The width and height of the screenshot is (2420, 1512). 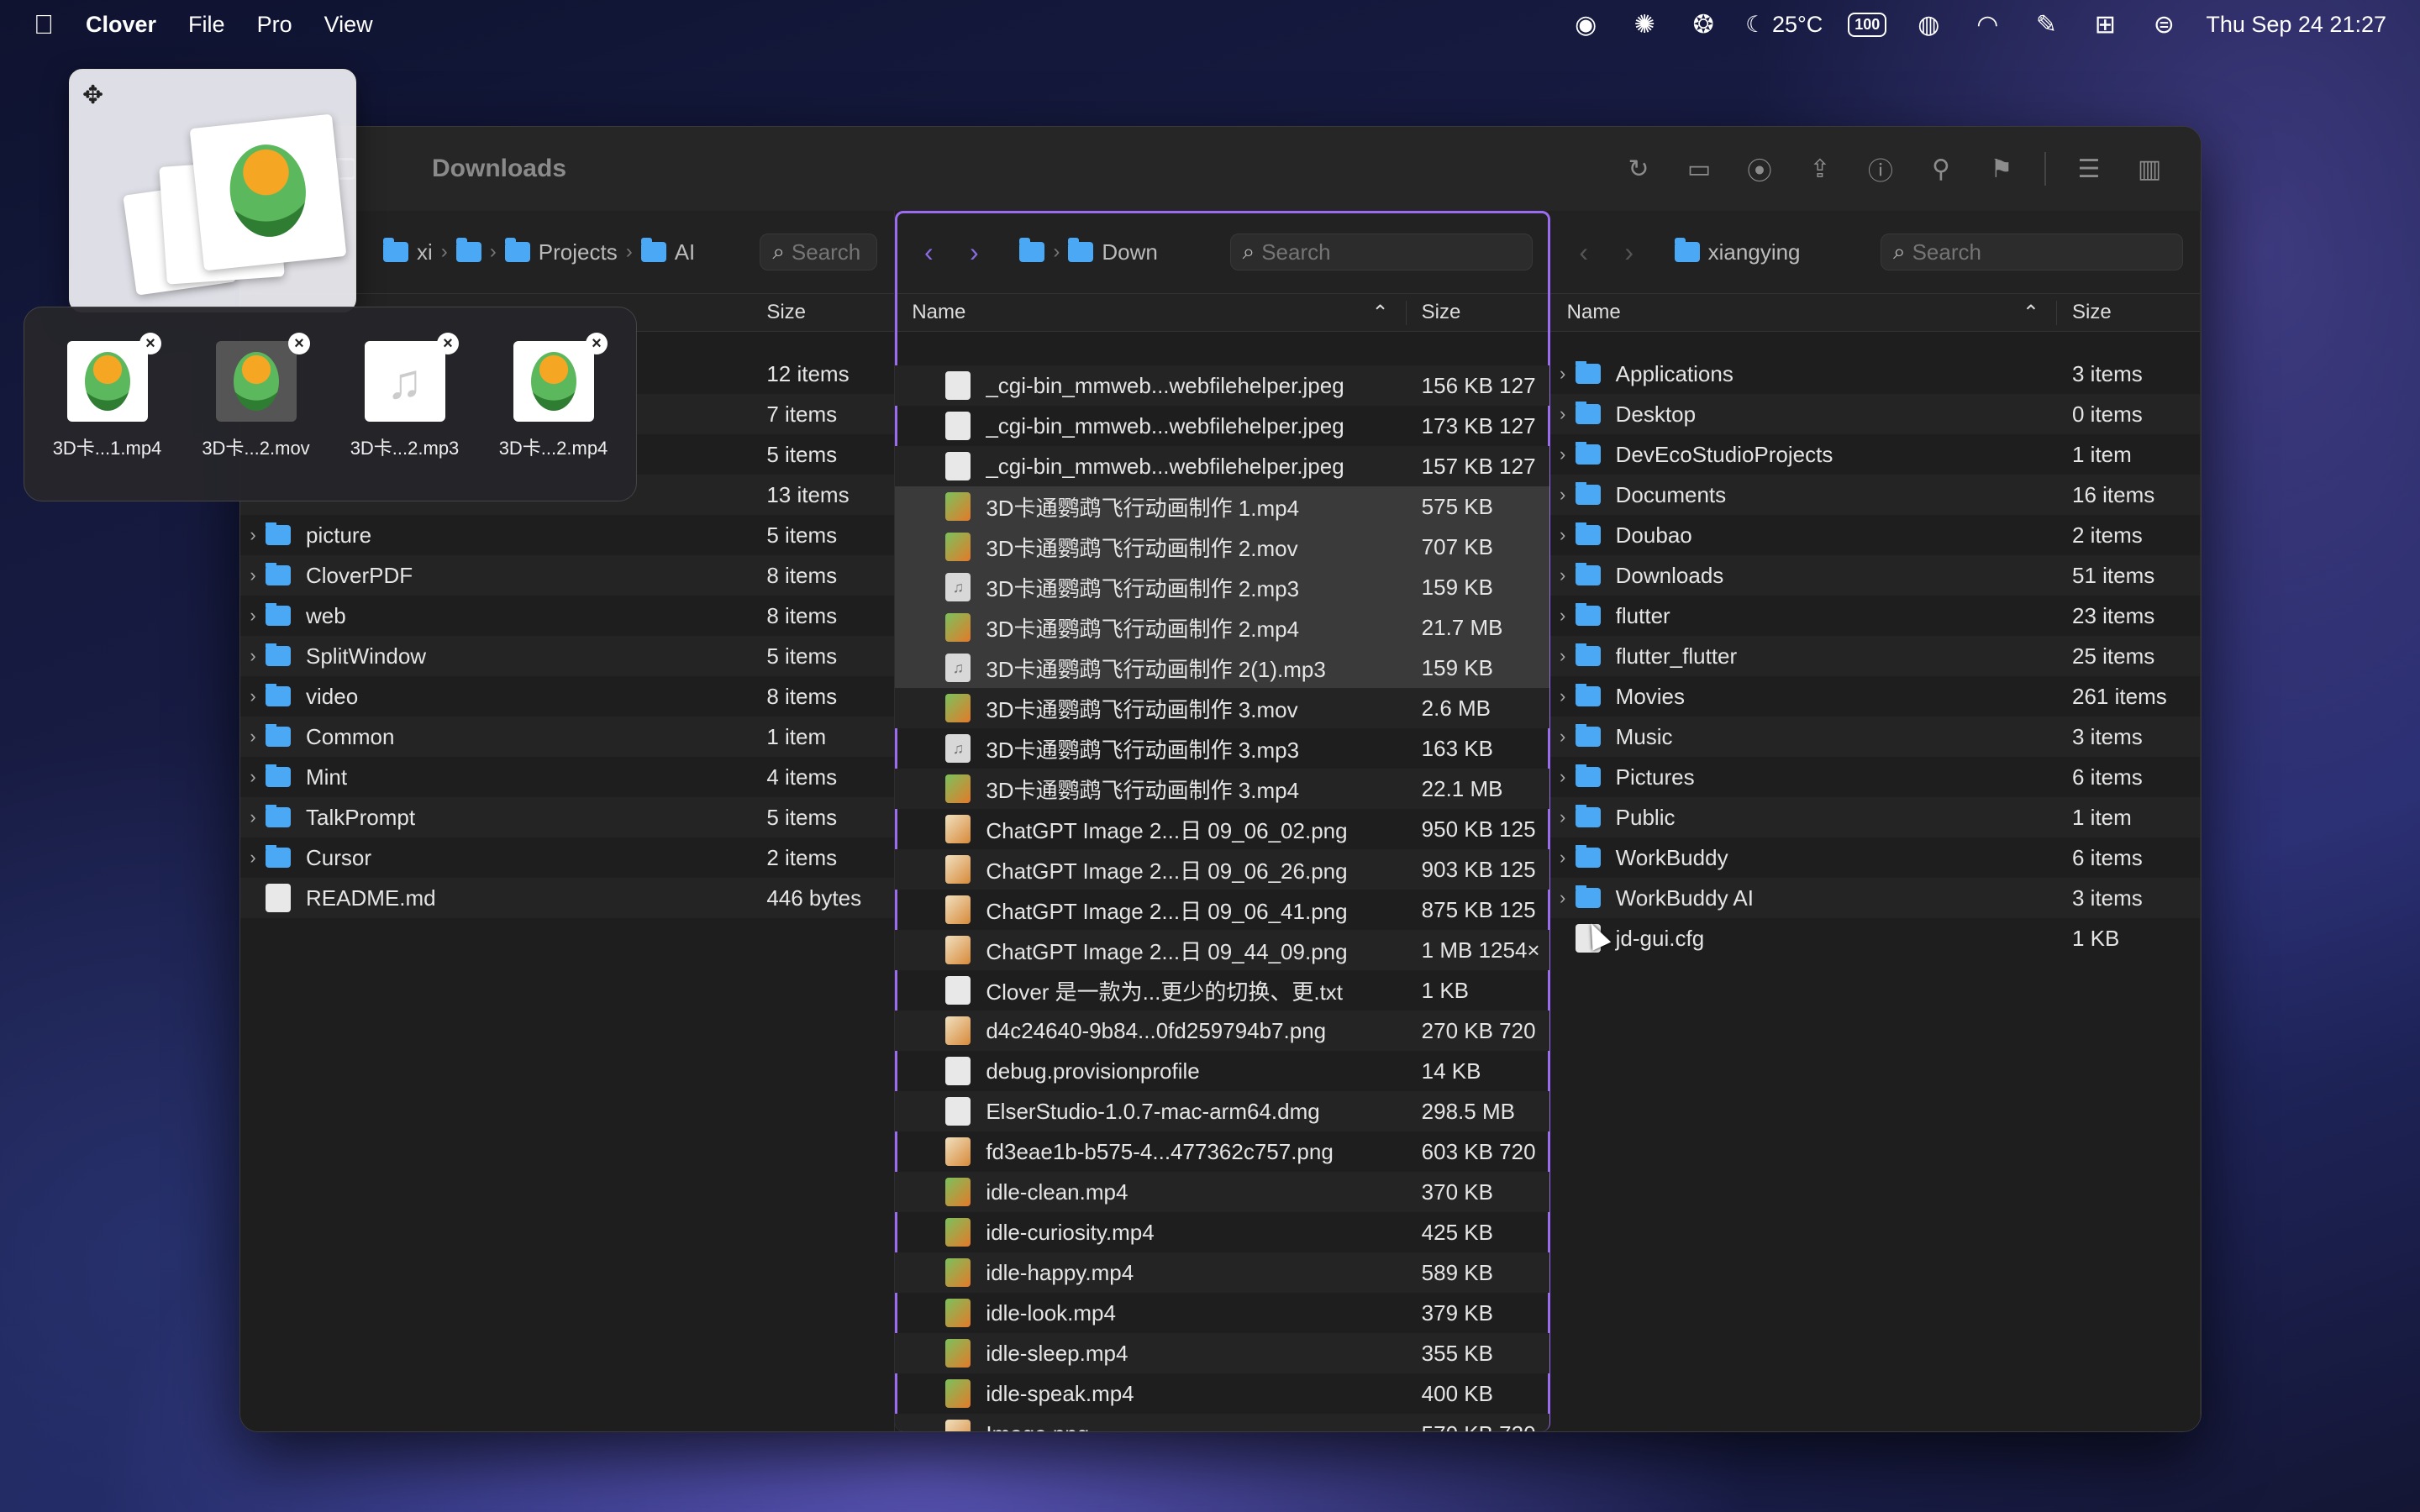 What do you see at coordinates (1586, 24) in the screenshot?
I see `panda-icon: ◉` at bounding box center [1586, 24].